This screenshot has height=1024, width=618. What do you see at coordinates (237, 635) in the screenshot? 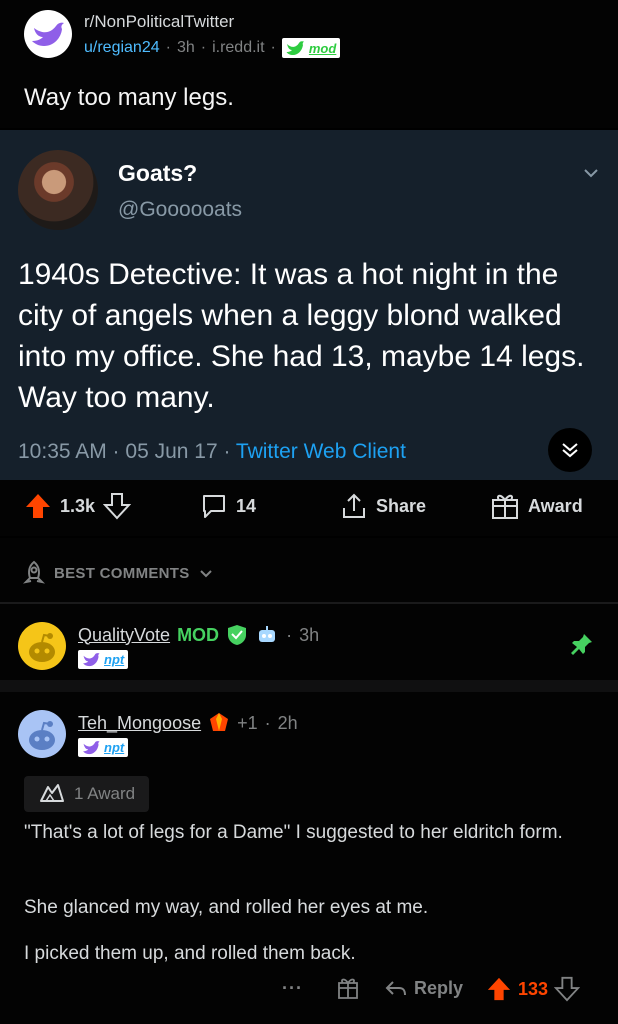
I see `shield-icon` at bounding box center [237, 635].